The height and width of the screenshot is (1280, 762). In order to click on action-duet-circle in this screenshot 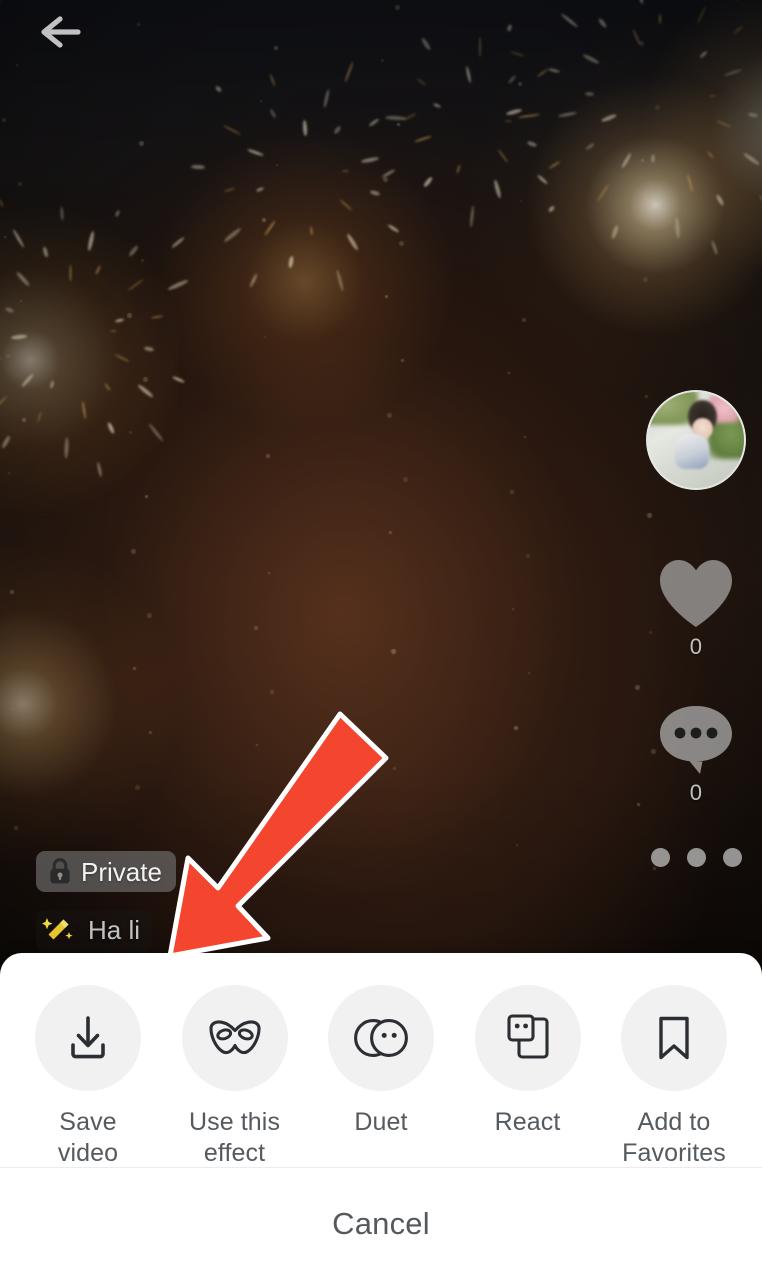, I will do `click(381, 1038)`.